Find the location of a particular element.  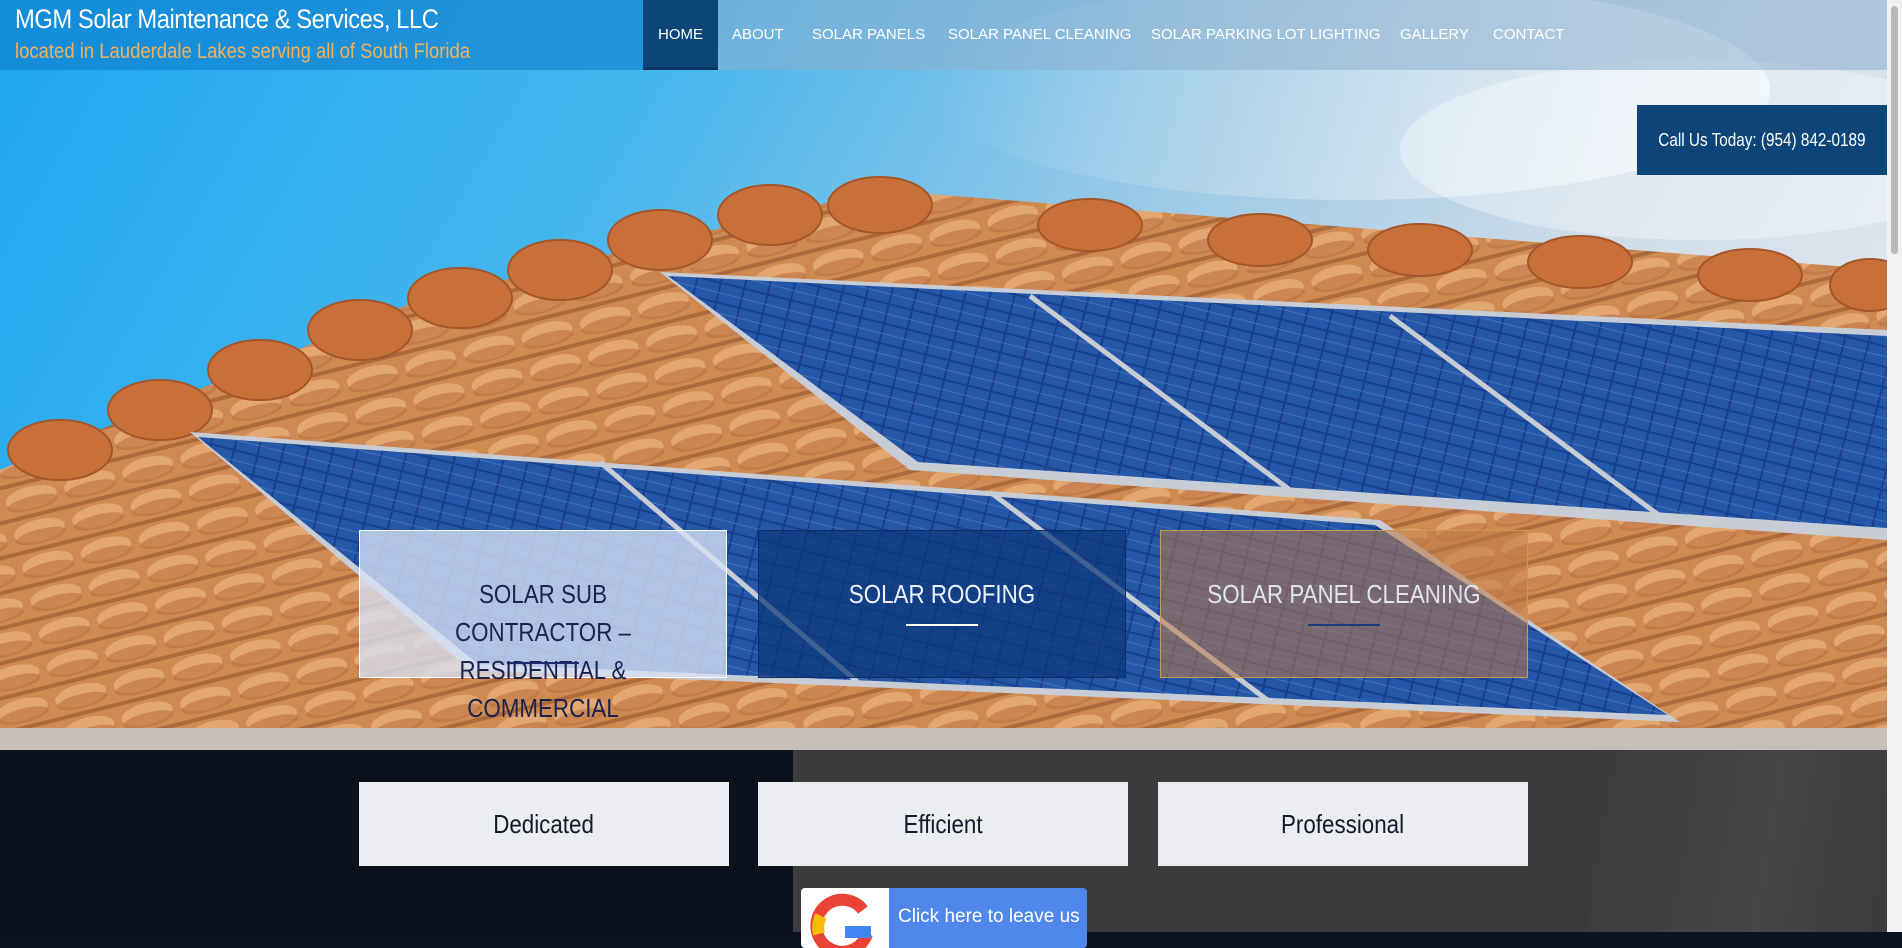

call-us-label: Call Us Today: (954) 842-0189 is located at coordinates (1762, 140).